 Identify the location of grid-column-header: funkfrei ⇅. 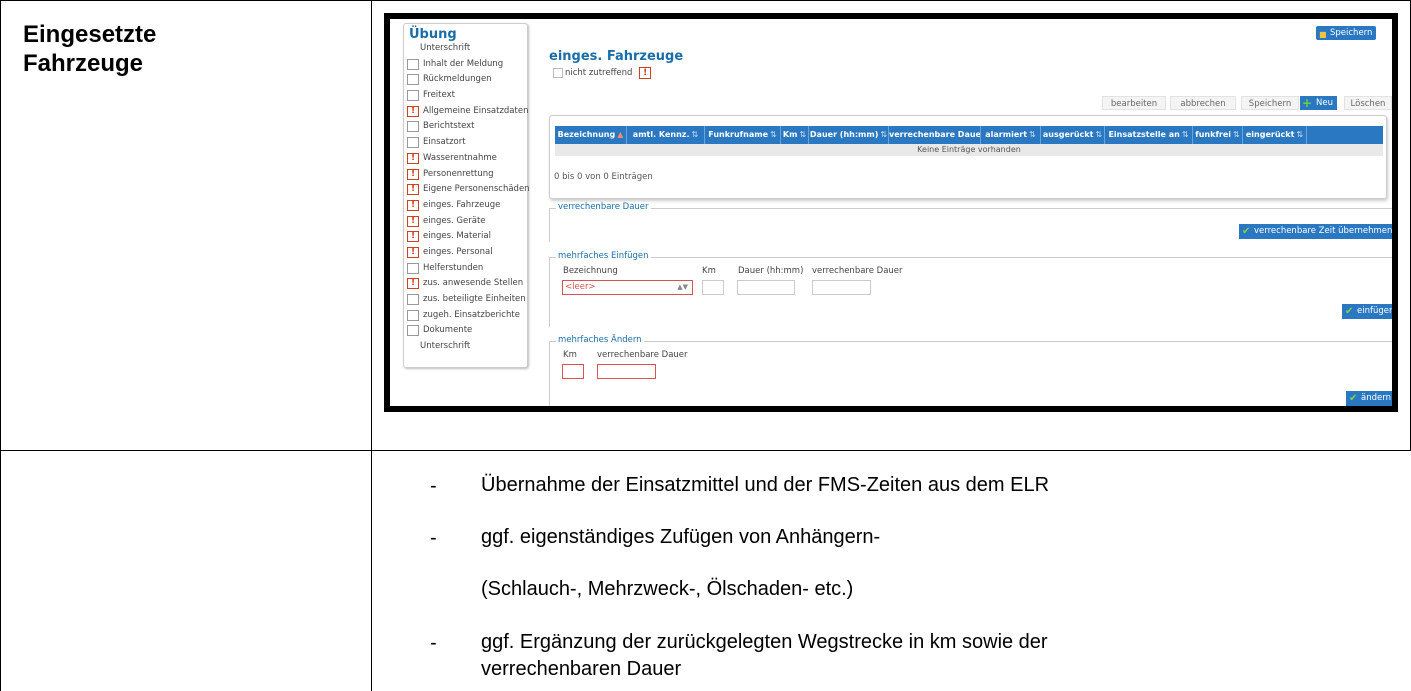
(1218, 135).